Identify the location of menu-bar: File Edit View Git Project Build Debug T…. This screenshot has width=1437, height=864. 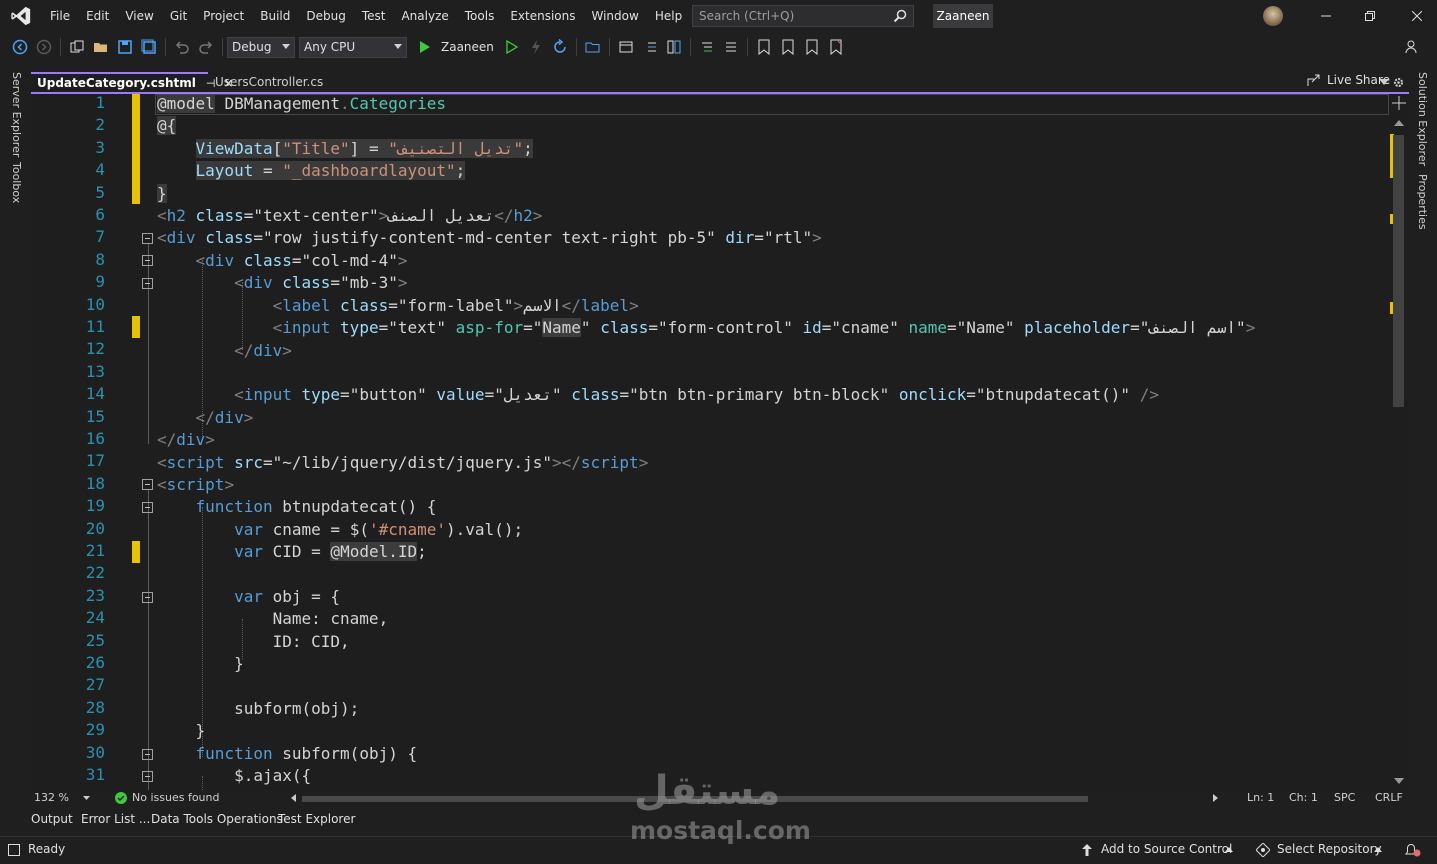
(718, 16).